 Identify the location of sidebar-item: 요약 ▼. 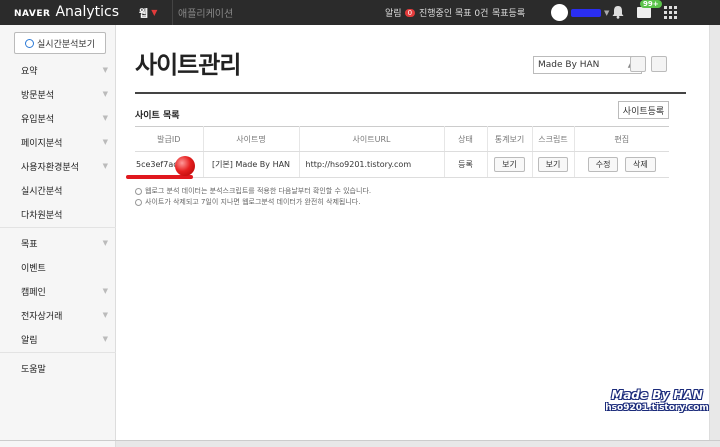
(58, 70).